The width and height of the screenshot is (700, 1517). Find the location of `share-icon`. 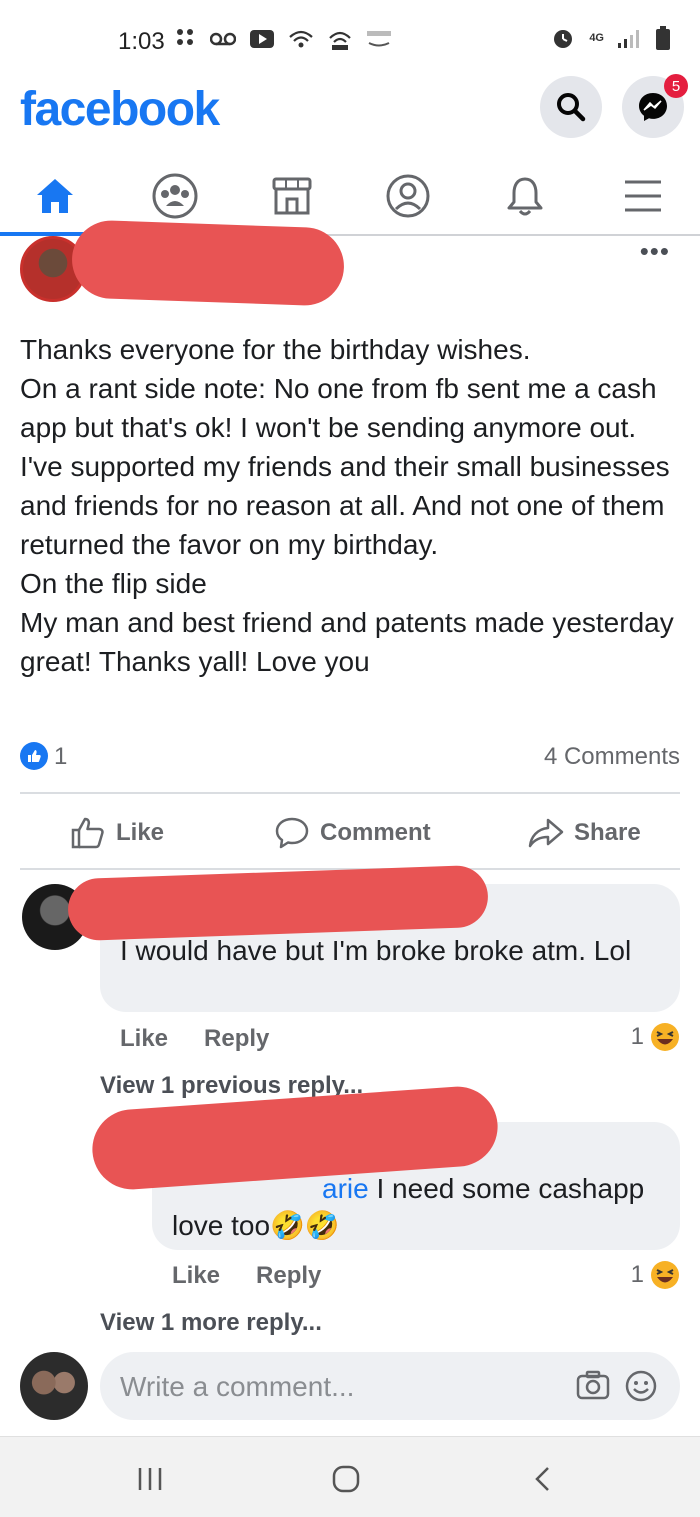

share-icon is located at coordinates (546, 833).